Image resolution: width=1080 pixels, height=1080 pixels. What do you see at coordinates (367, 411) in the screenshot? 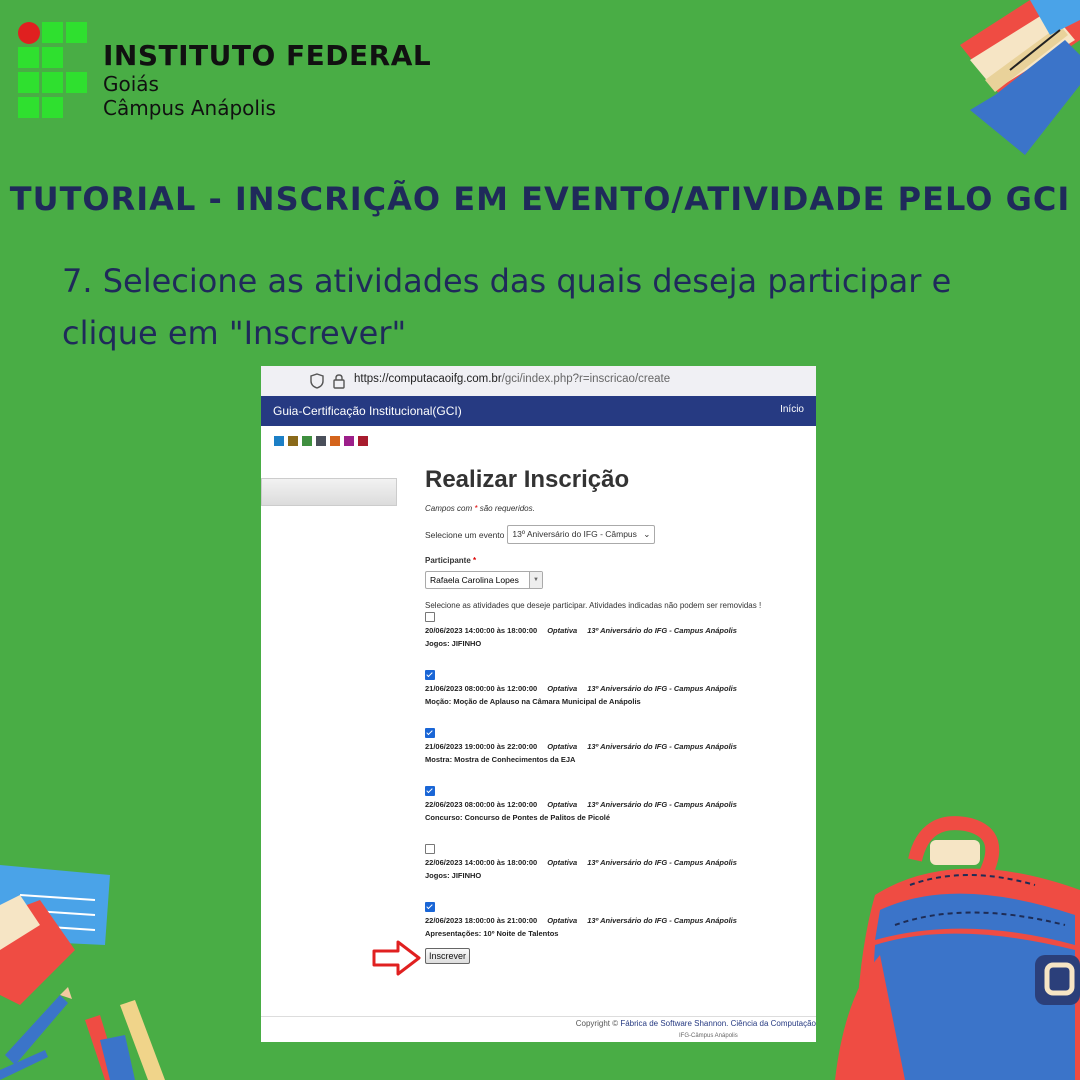
I see `app-title: Guia-Certificação Institucional(GCI)` at bounding box center [367, 411].